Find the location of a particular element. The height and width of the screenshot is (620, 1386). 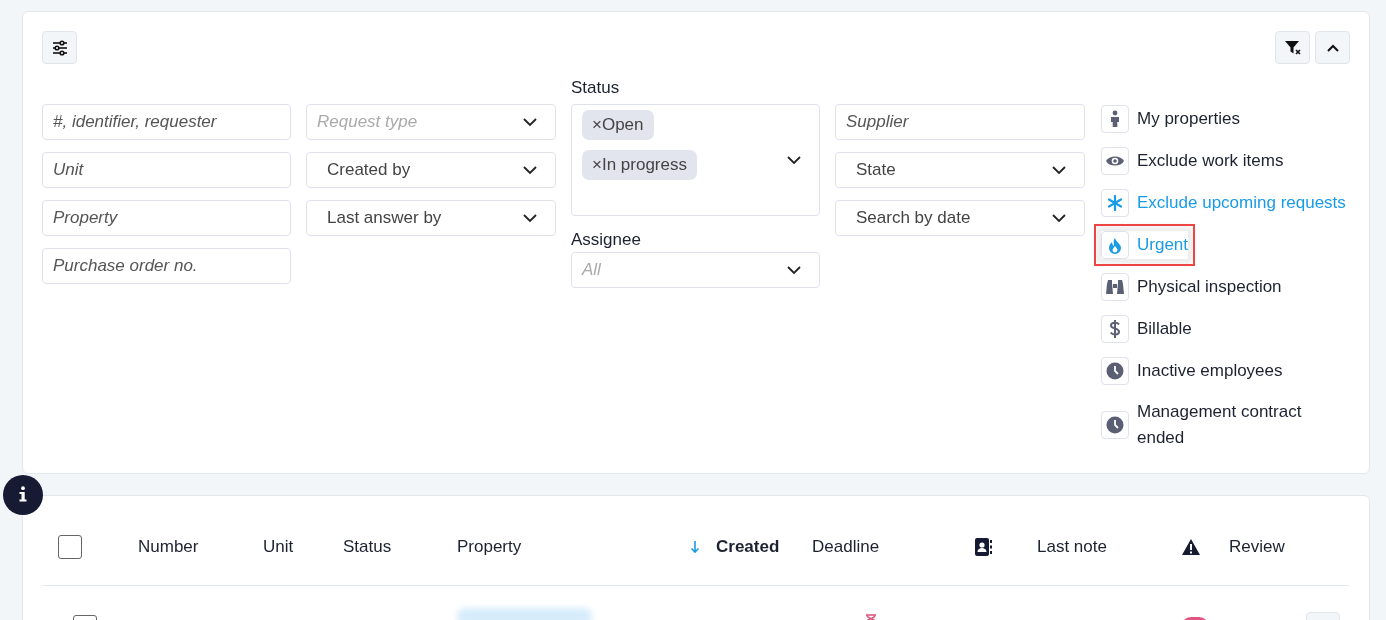

select-field: Last answer by is located at coordinates (431, 218).